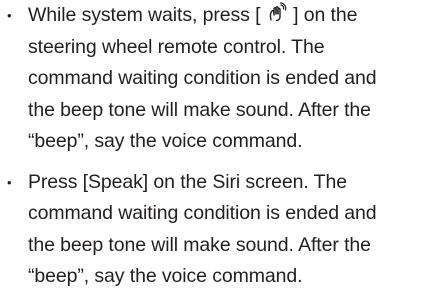 The width and height of the screenshot is (438, 293). Describe the element at coordinates (176, 46) in the screenshot. I see `list-item-line: steering wheel remote control. The` at that location.